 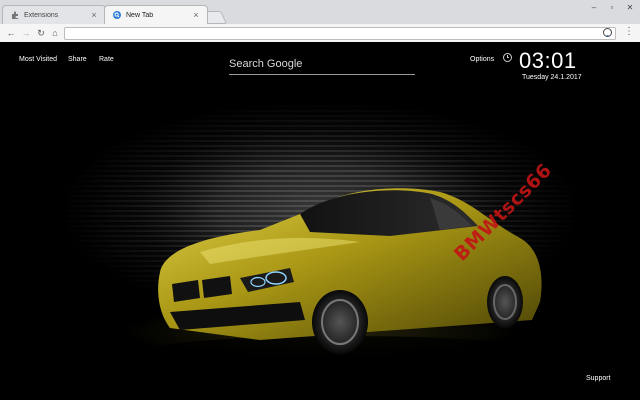 I want to click on window-close-icon: ✕, so click(x=630, y=7).